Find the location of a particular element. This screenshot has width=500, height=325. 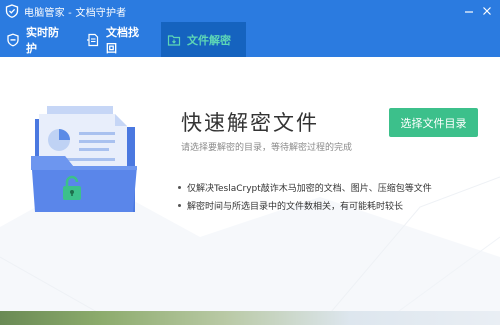

close-icon is located at coordinates (487, 11).